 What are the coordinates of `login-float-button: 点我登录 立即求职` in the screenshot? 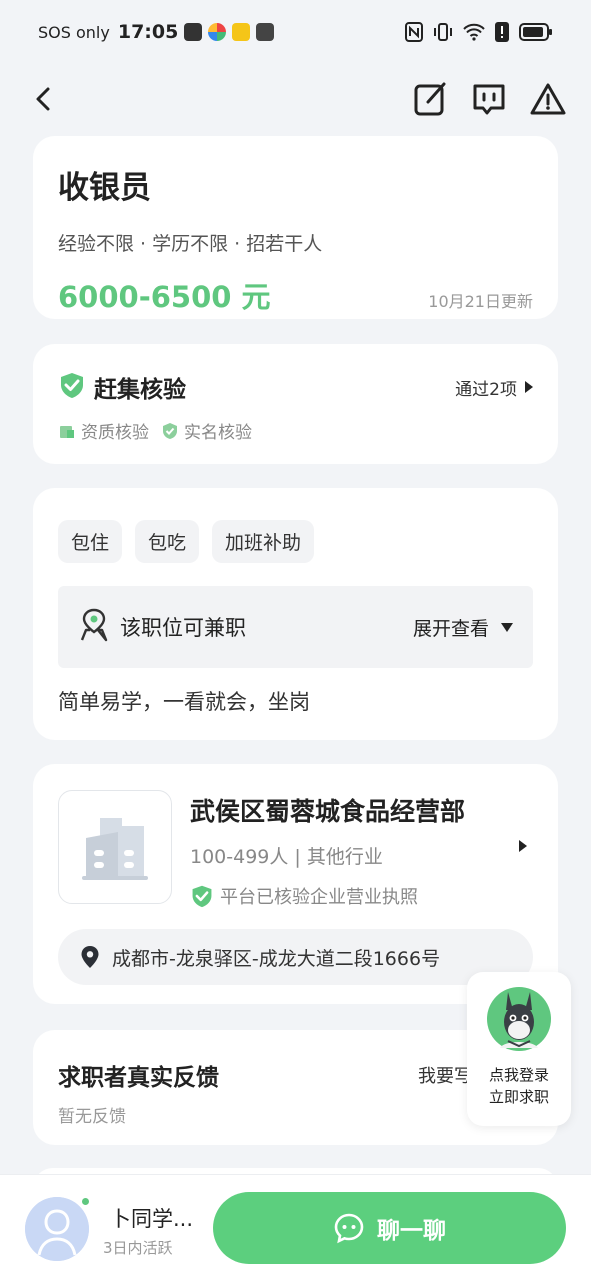 It's located at (519, 1049).